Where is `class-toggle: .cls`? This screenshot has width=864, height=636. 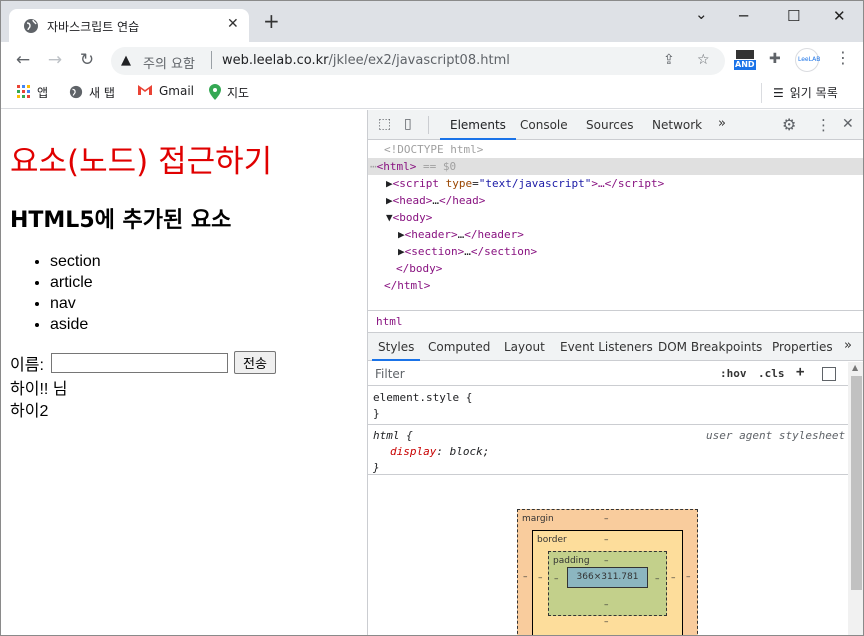
class-toggle: .cls is located at coordinates (771, 373).